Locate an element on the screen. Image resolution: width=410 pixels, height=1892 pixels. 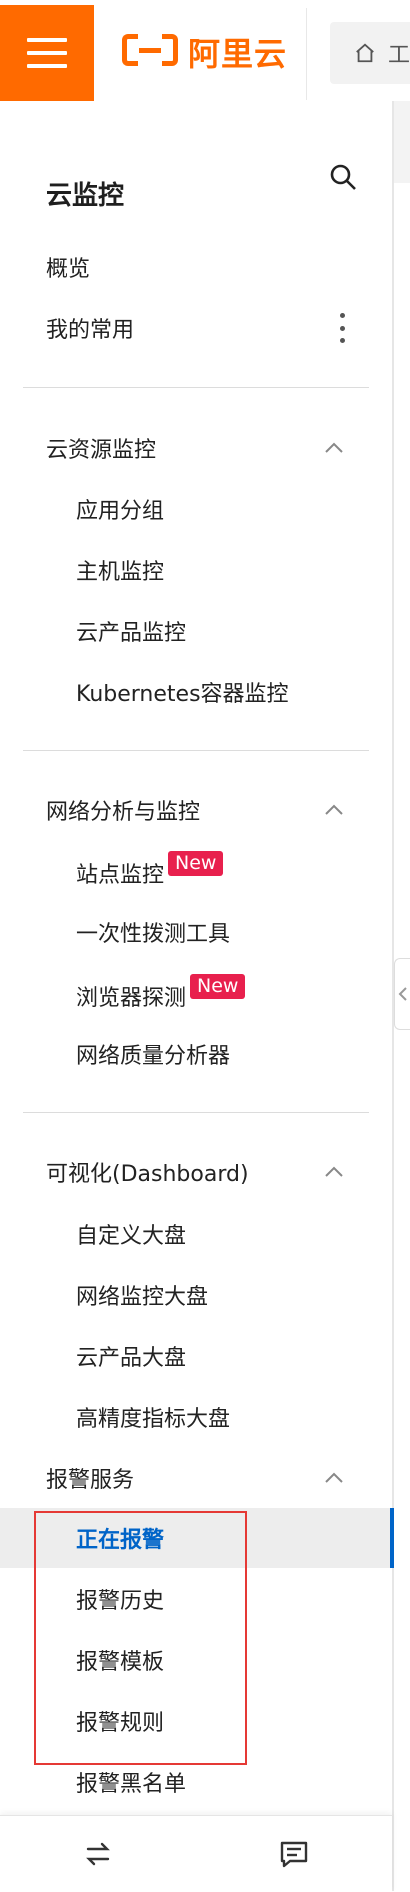
sidebar-item-cloud-product-dashboard: 云产品大盘 is located at coordinates (196, 1356).